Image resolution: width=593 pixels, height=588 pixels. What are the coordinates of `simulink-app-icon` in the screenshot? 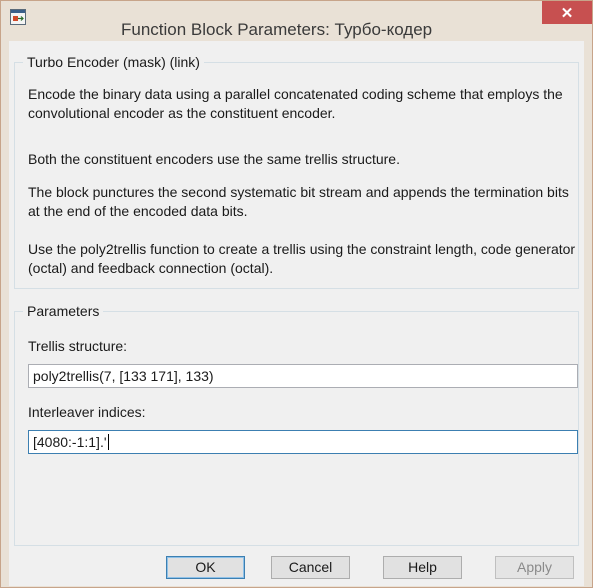 It's located at (18, 17).